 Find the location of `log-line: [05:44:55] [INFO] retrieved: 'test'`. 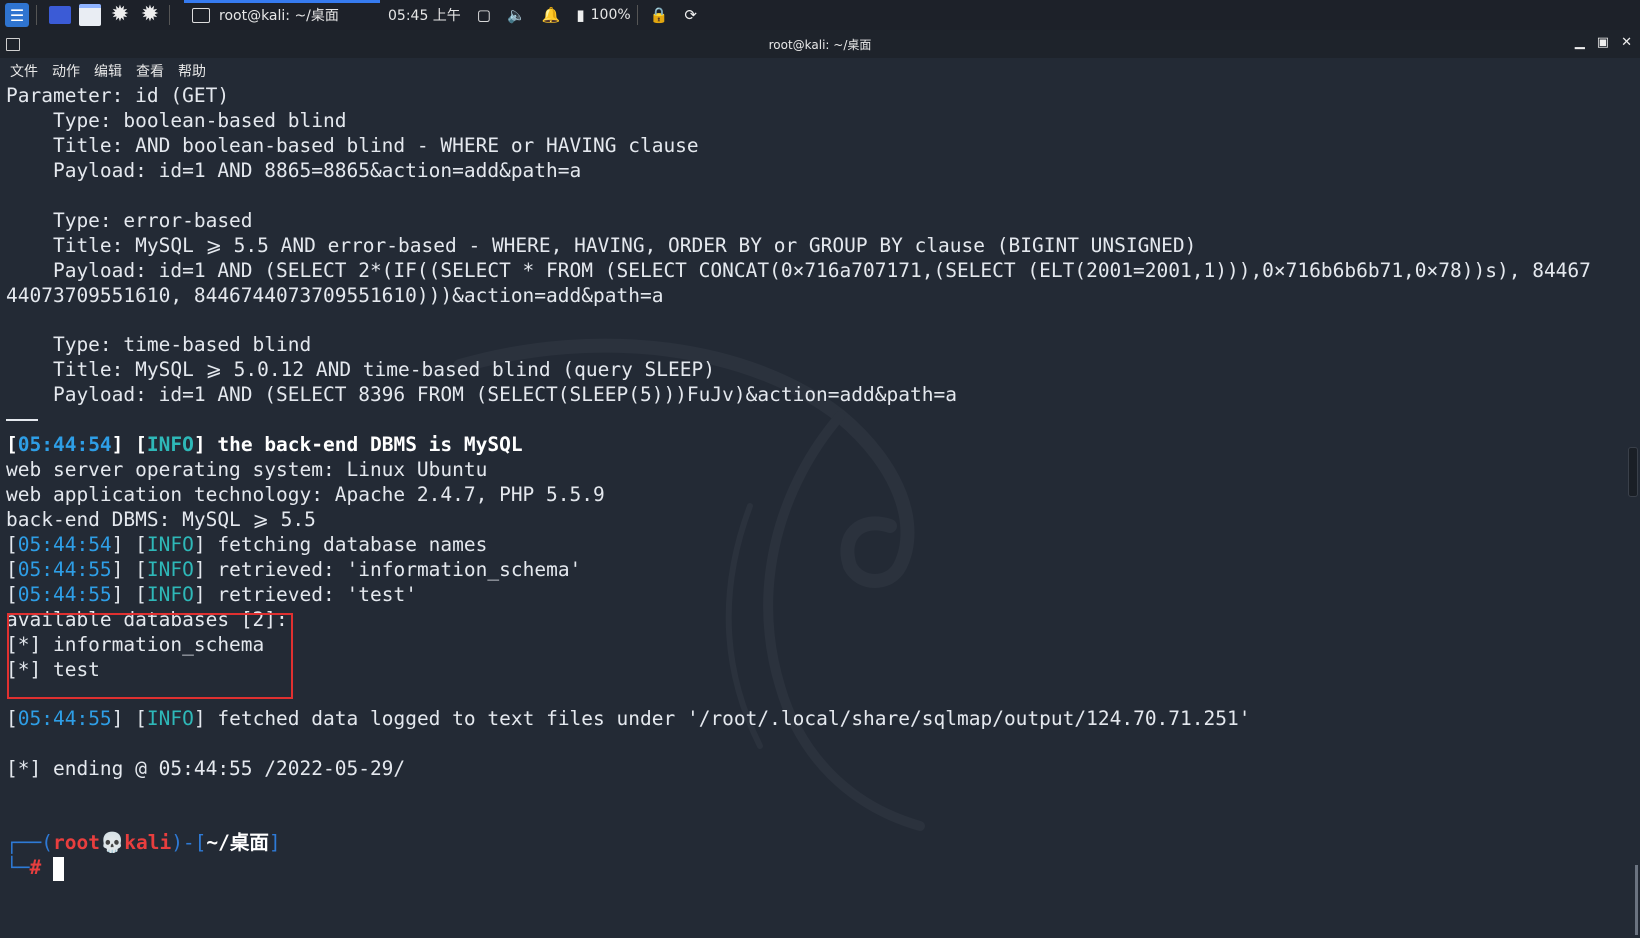

log-line: [05:44:55] [INFO] retrieved: 'test' is located at coordinates (211, 594).